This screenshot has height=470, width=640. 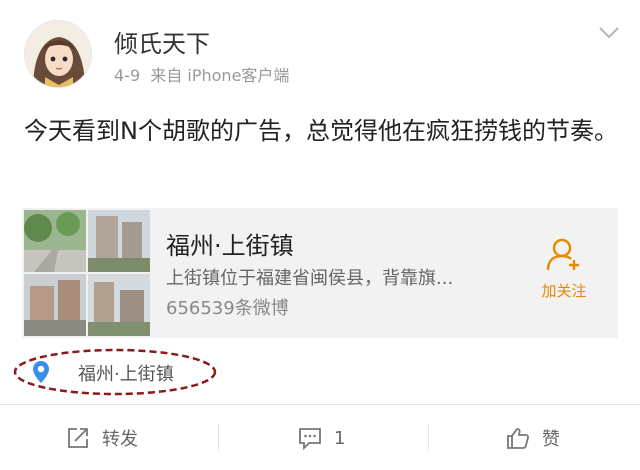 I want to click on comment-count: 1, so click(x=340, y=438).